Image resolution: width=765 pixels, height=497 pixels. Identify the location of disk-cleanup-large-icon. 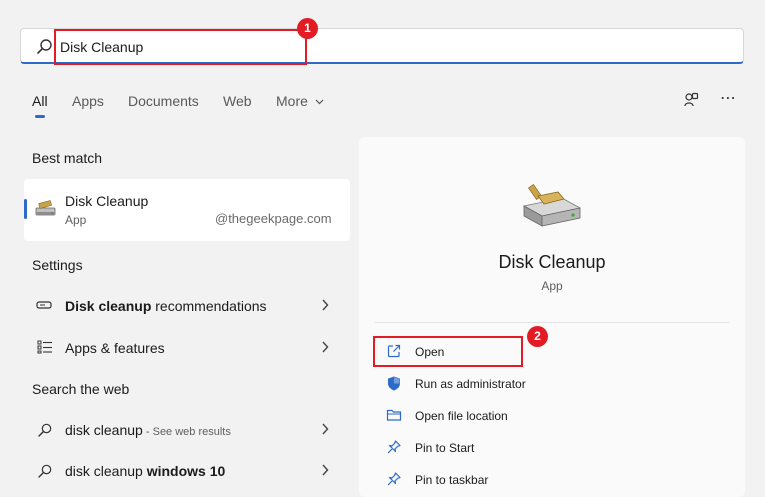
(552, 205).